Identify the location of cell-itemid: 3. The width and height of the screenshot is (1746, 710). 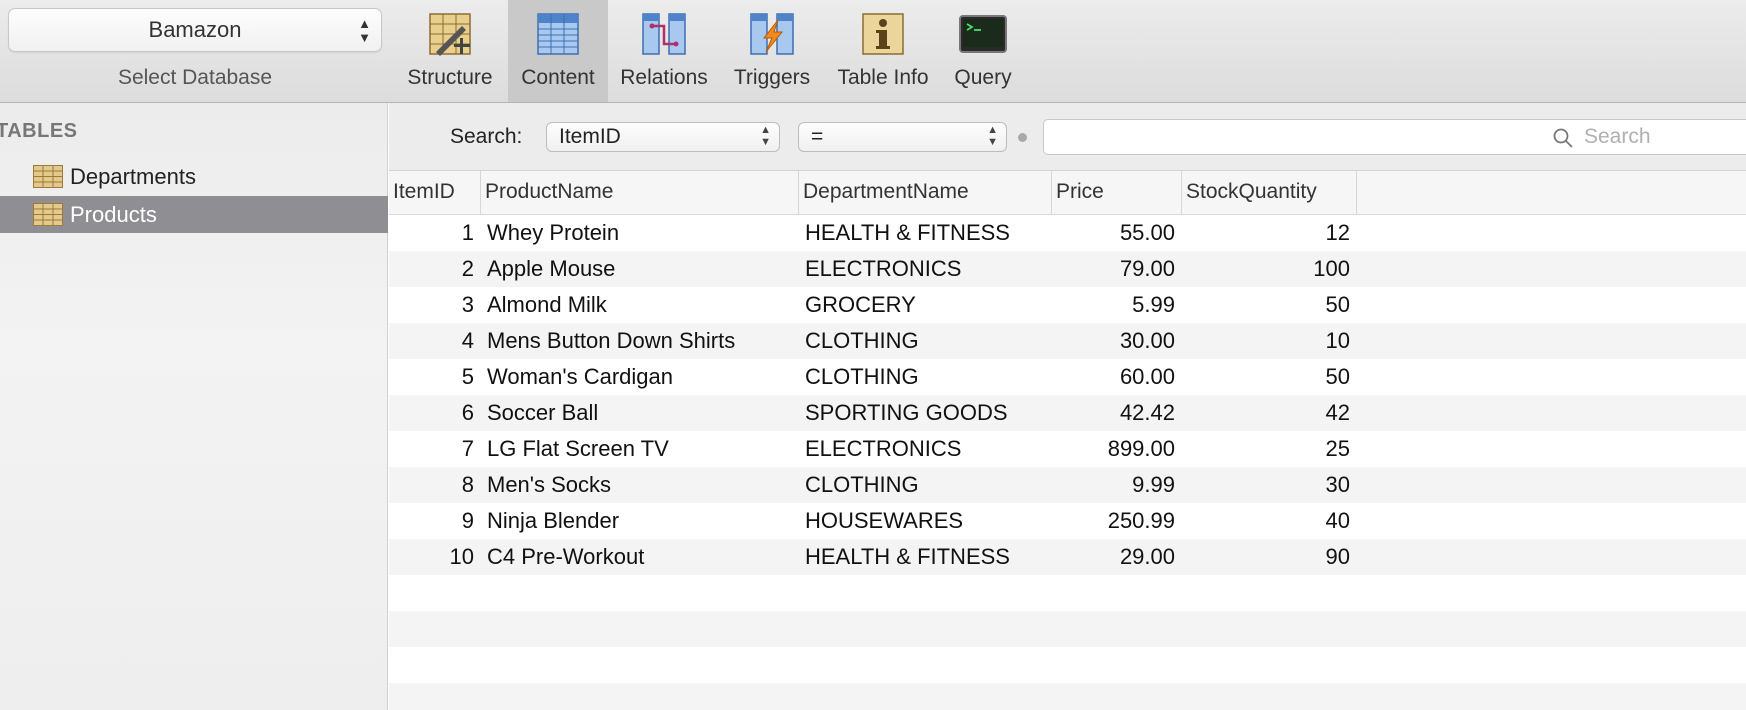
(435, 305).